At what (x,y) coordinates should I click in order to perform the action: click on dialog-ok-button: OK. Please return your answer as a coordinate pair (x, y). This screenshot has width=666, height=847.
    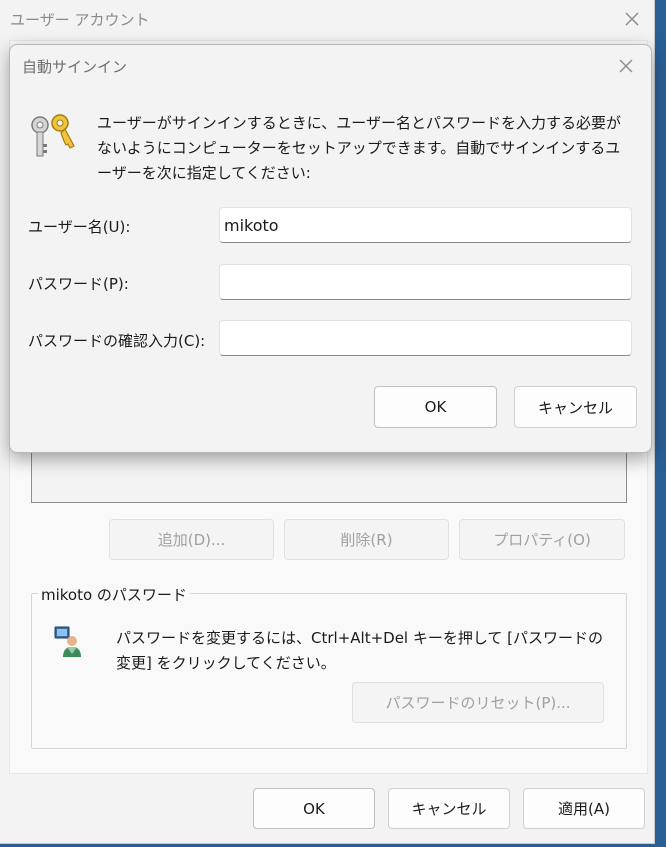
    Looking at the image, I should click on (435, 407).